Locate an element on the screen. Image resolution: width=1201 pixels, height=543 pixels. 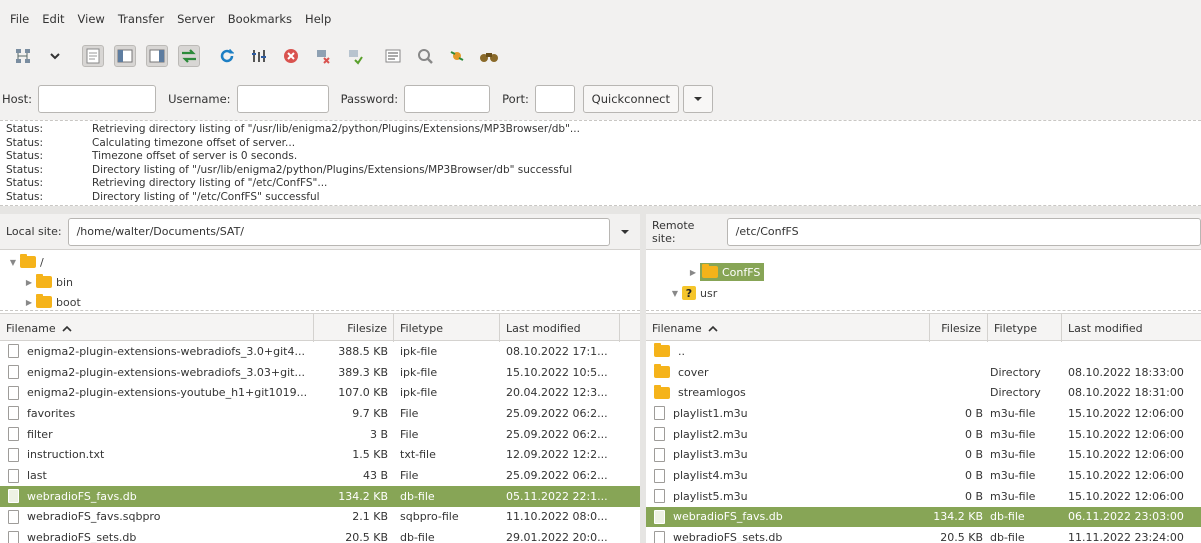
tree-item-label: / is located at coordinates (42, 262).